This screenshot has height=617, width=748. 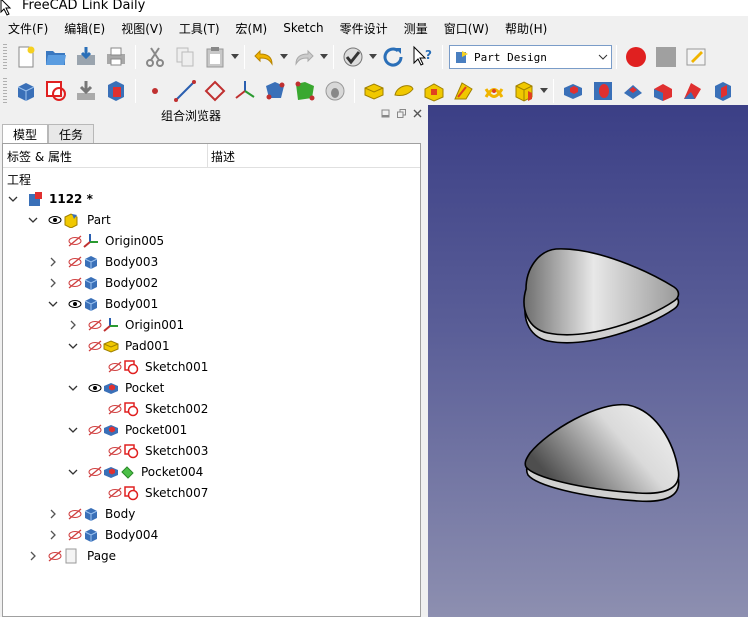 What do you see at coordinates (39, 156) in the screenshot?
I see `column-labels-properties: 标签 & 属性` at bounding box center [39, 156].